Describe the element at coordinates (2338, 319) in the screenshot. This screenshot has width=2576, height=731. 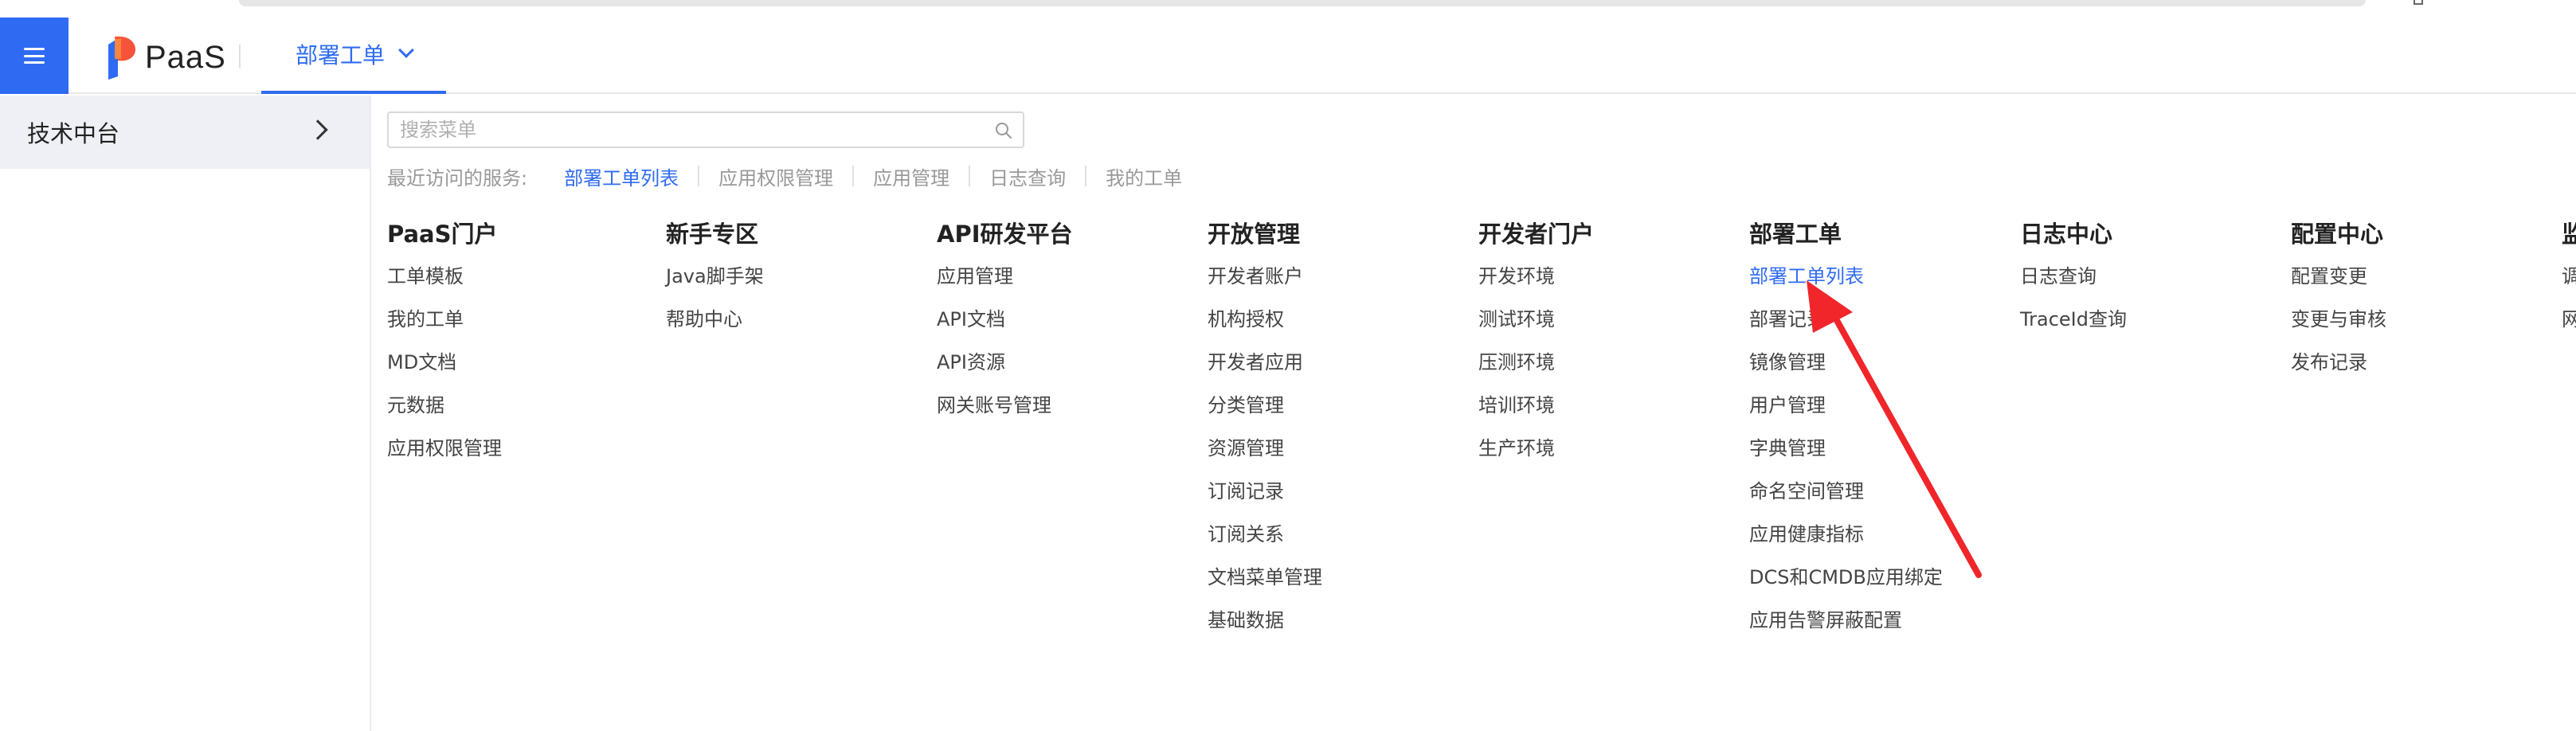
I see `menu-link: 变更与审核` at that location.